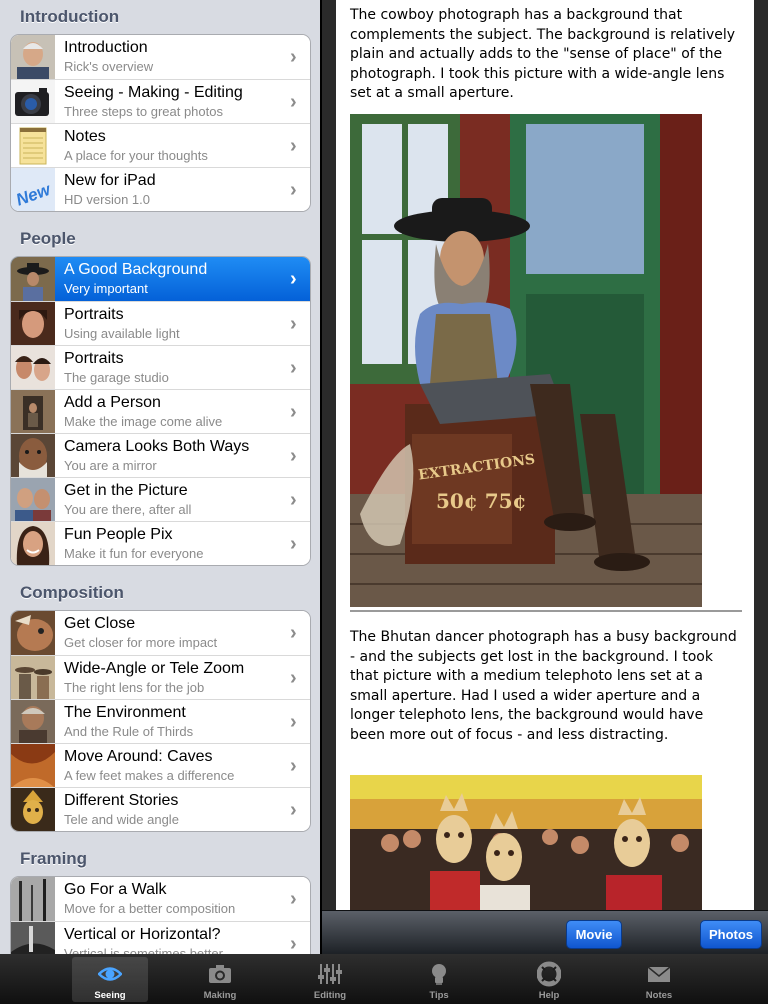 The width and height of the screenshot is (768, 1004). I want to click on item-title: Fun People Pix, so click(118, 534).